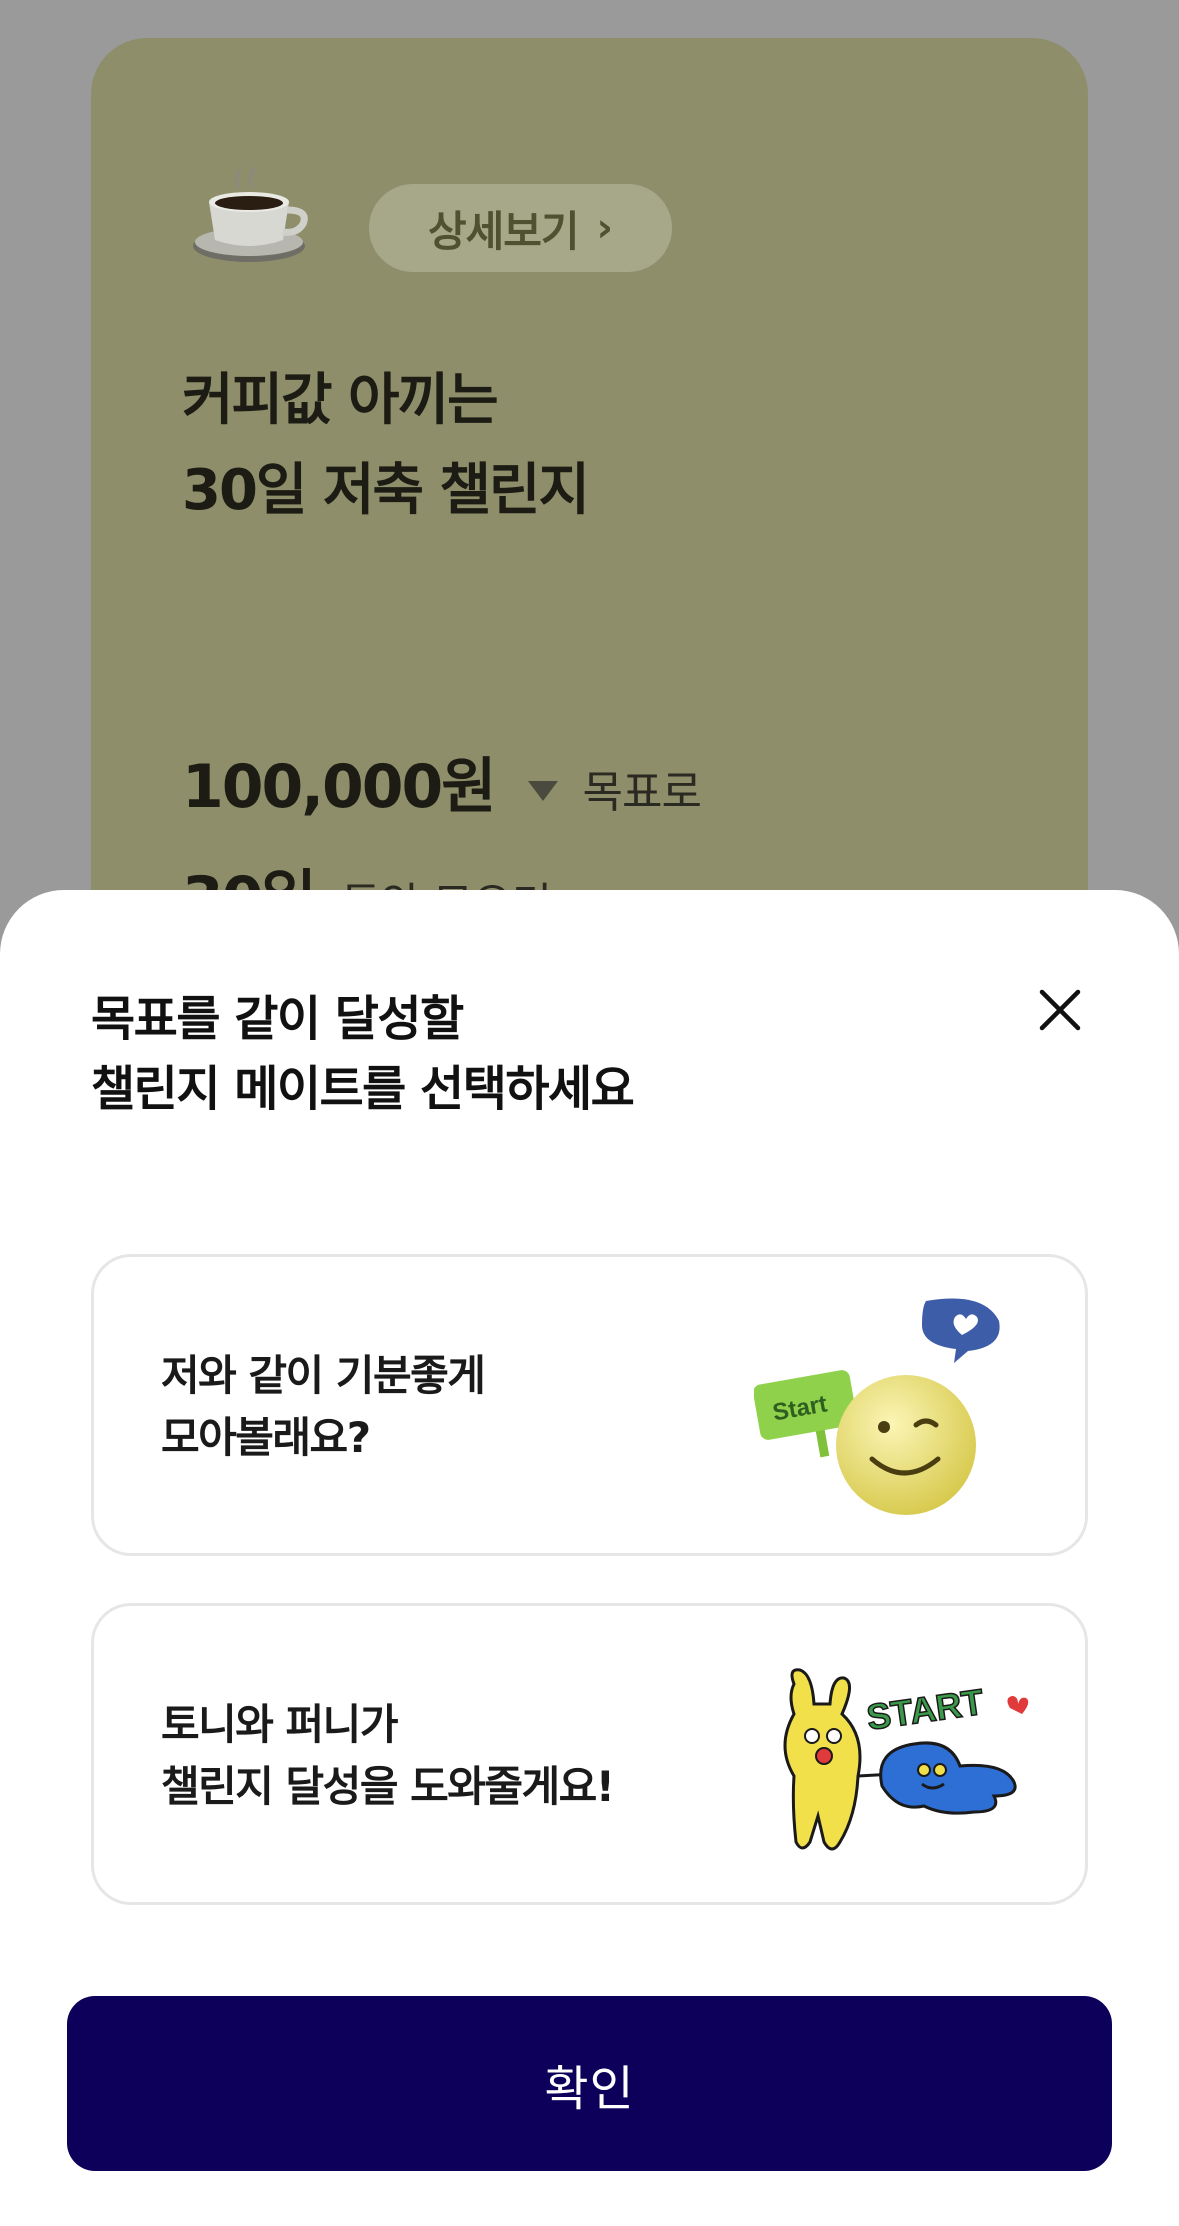 The height and width of the screenshot is (2226, 1179). Describe the element at coordinates (323, 1407) in the screenshot. I see `mate-option-text: 저와 같이 기분좋게 모아볼래요?` at that location.